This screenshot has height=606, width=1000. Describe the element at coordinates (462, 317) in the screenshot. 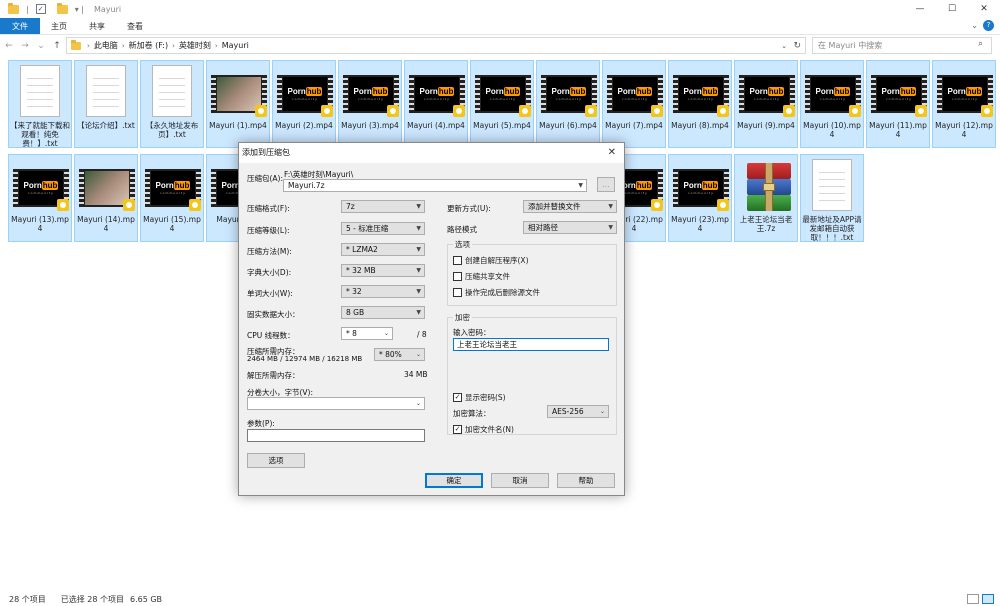

I see `encryption-group-title: 加密` at that location.